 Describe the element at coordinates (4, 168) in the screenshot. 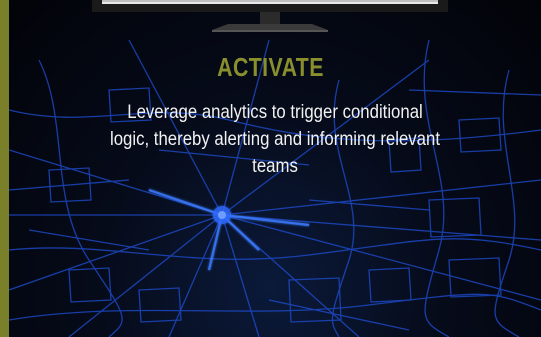

I see `accent-bar` at that location.